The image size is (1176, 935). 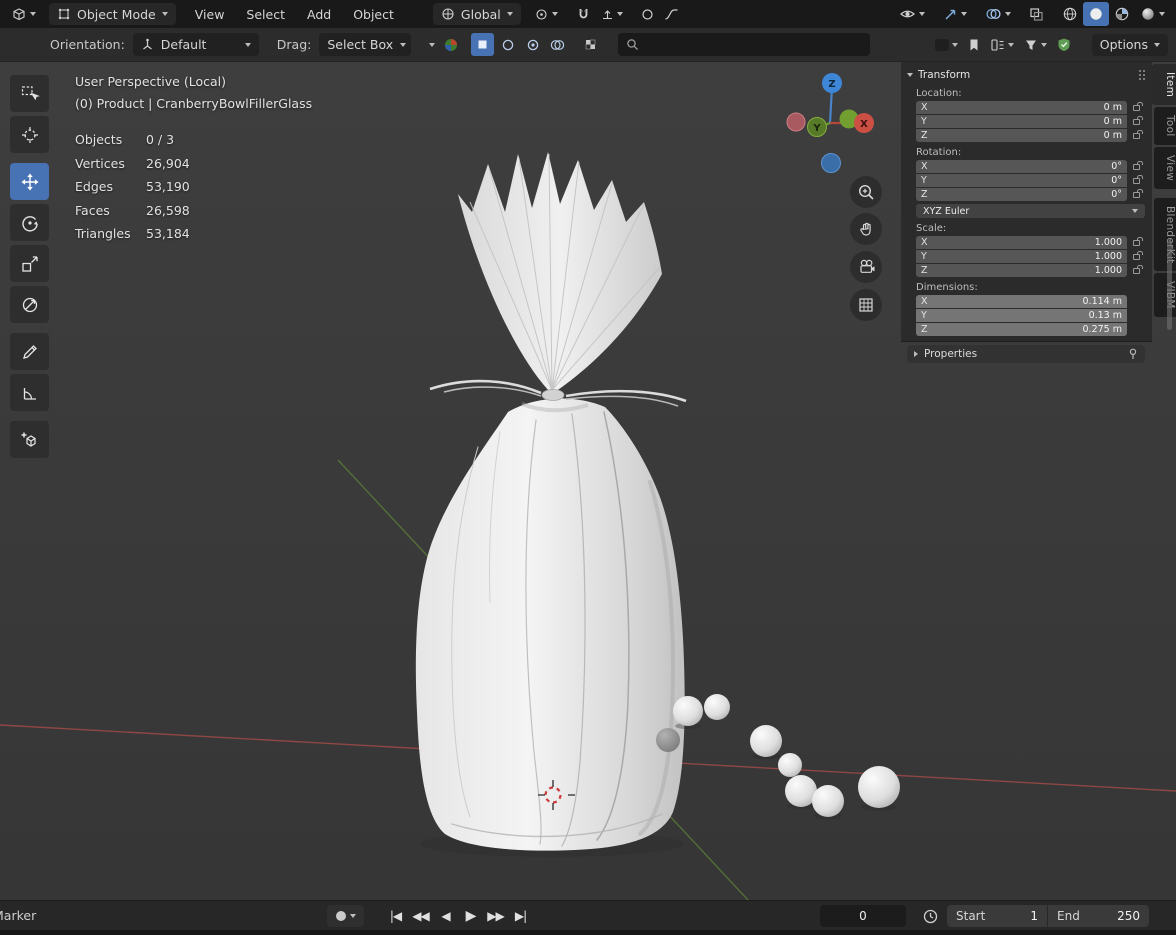 I want to click on lock-location-y, so click(x=1136, y=120).